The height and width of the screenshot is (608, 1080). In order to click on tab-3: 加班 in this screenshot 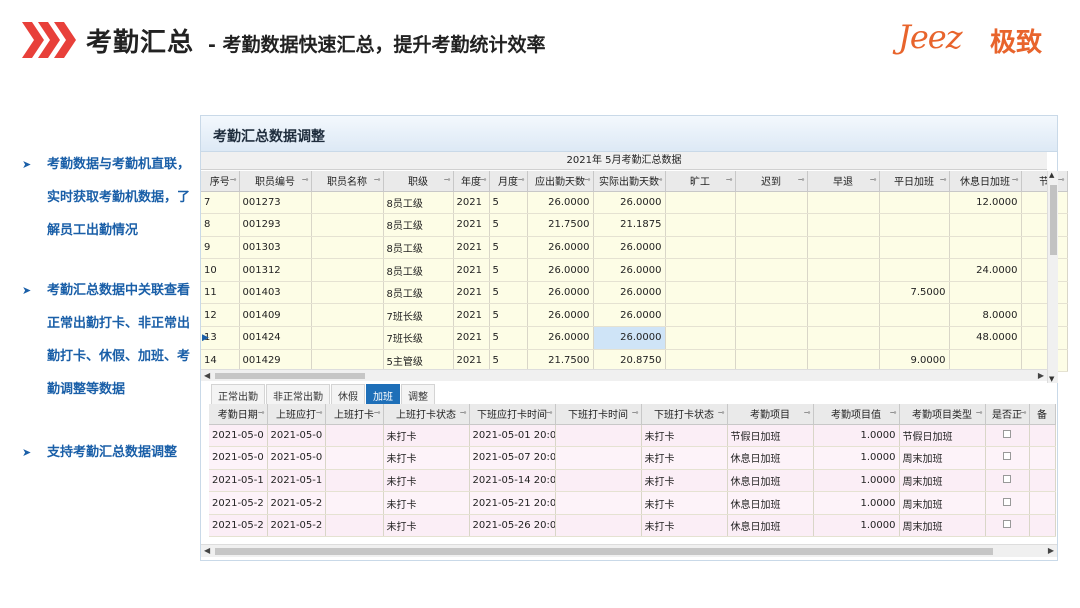, I will do `click(383, 394)`.